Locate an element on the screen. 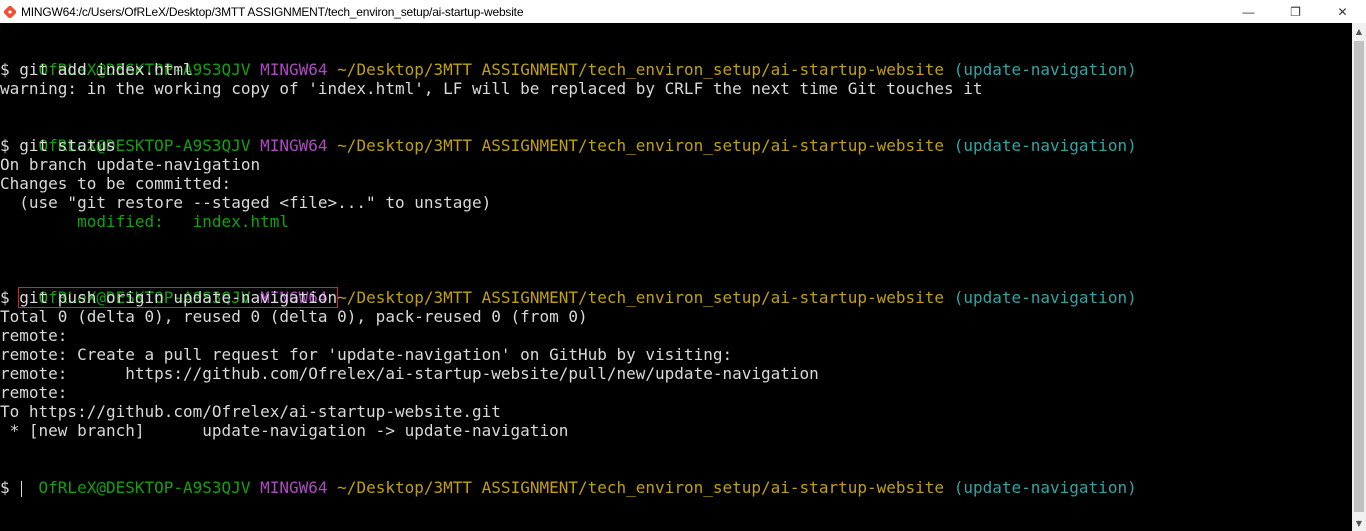 This screenshot has width=1366, height=531. command-line: $ git status is located at coordinates (58, 145).